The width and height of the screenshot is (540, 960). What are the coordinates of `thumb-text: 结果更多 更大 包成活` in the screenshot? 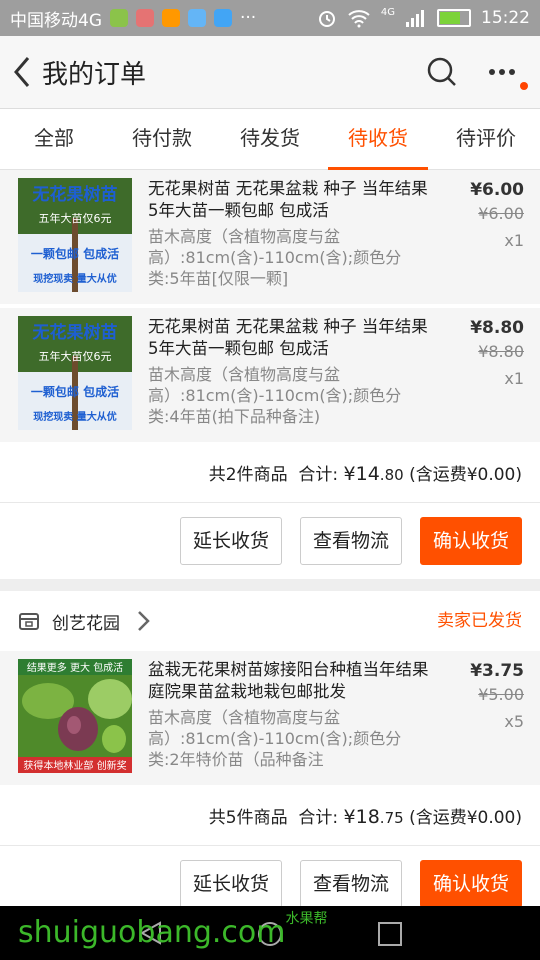 It's located at (75, 667).